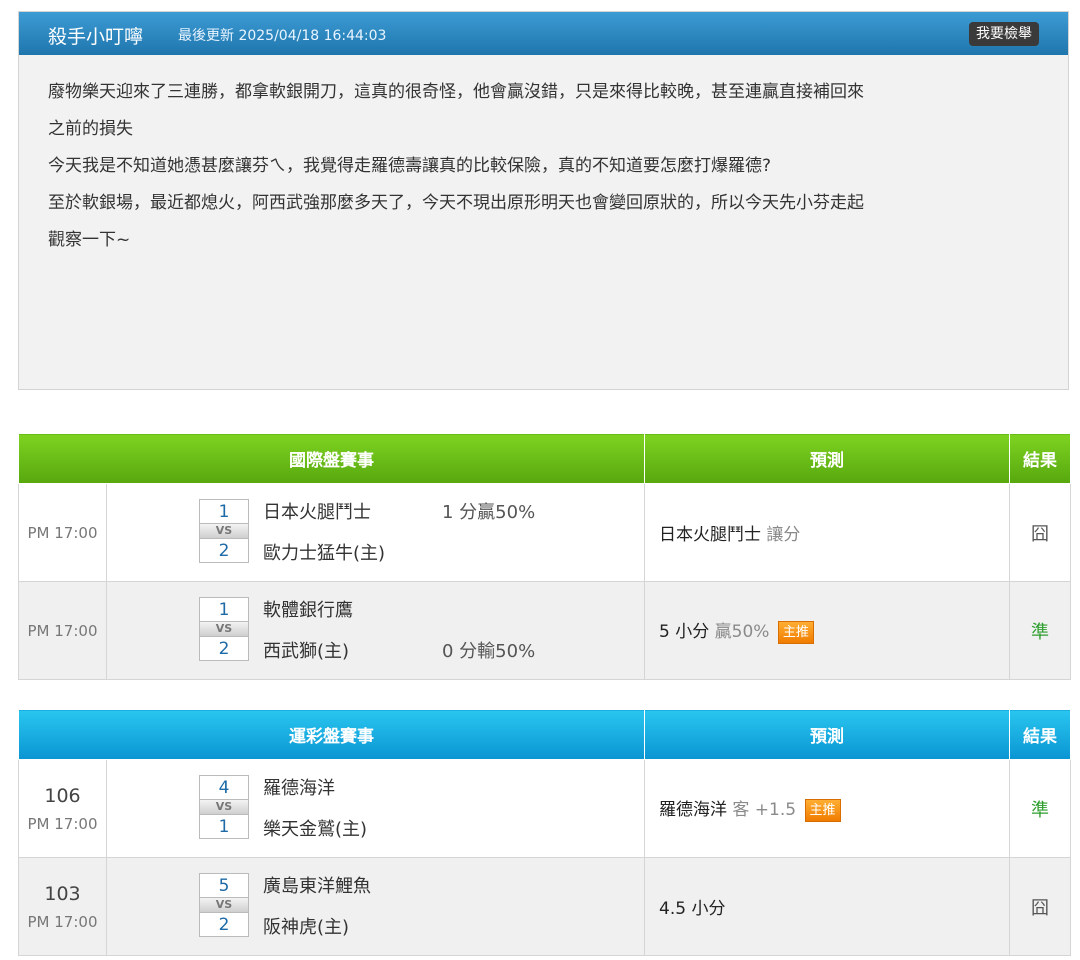 This screenshot has height=960, width=1080. What do you see at coordinates (95, 35) in the screenshot?
I see `author-name: 殺手小叮嚀` at bounding box center [95, 35].